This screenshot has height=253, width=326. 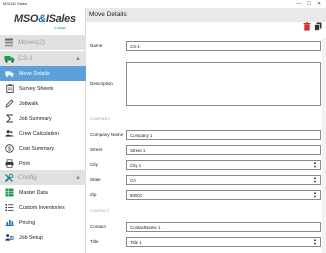 What do you see at coordinates (96, 45) in the screenshot?
I see `name-label: Name` at bounding box center [96, 45].